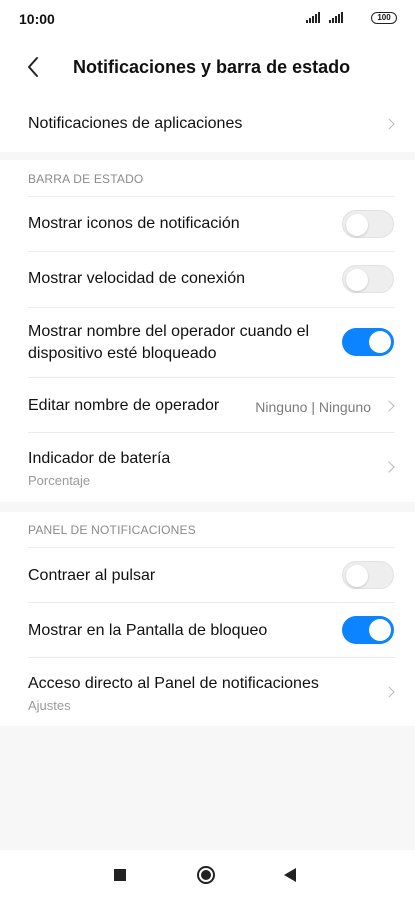 The height and width of the screenshot is (900, 415). Describe the element at coordinates (212, 67) in the screenshot. I see `page-title: Notificaciones y barra de estado` at that location.